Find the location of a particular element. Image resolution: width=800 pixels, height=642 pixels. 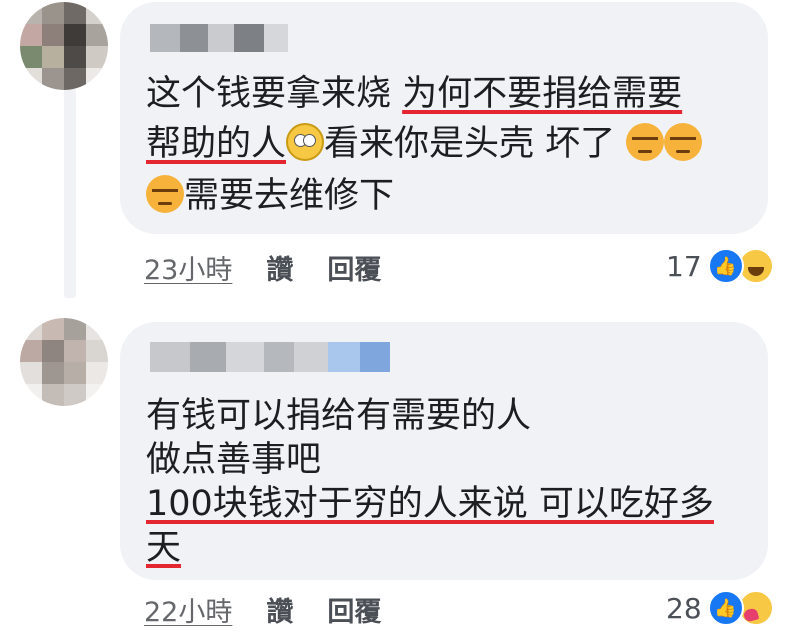

comment-text-line: 天 is located at coordinates (163, 548).